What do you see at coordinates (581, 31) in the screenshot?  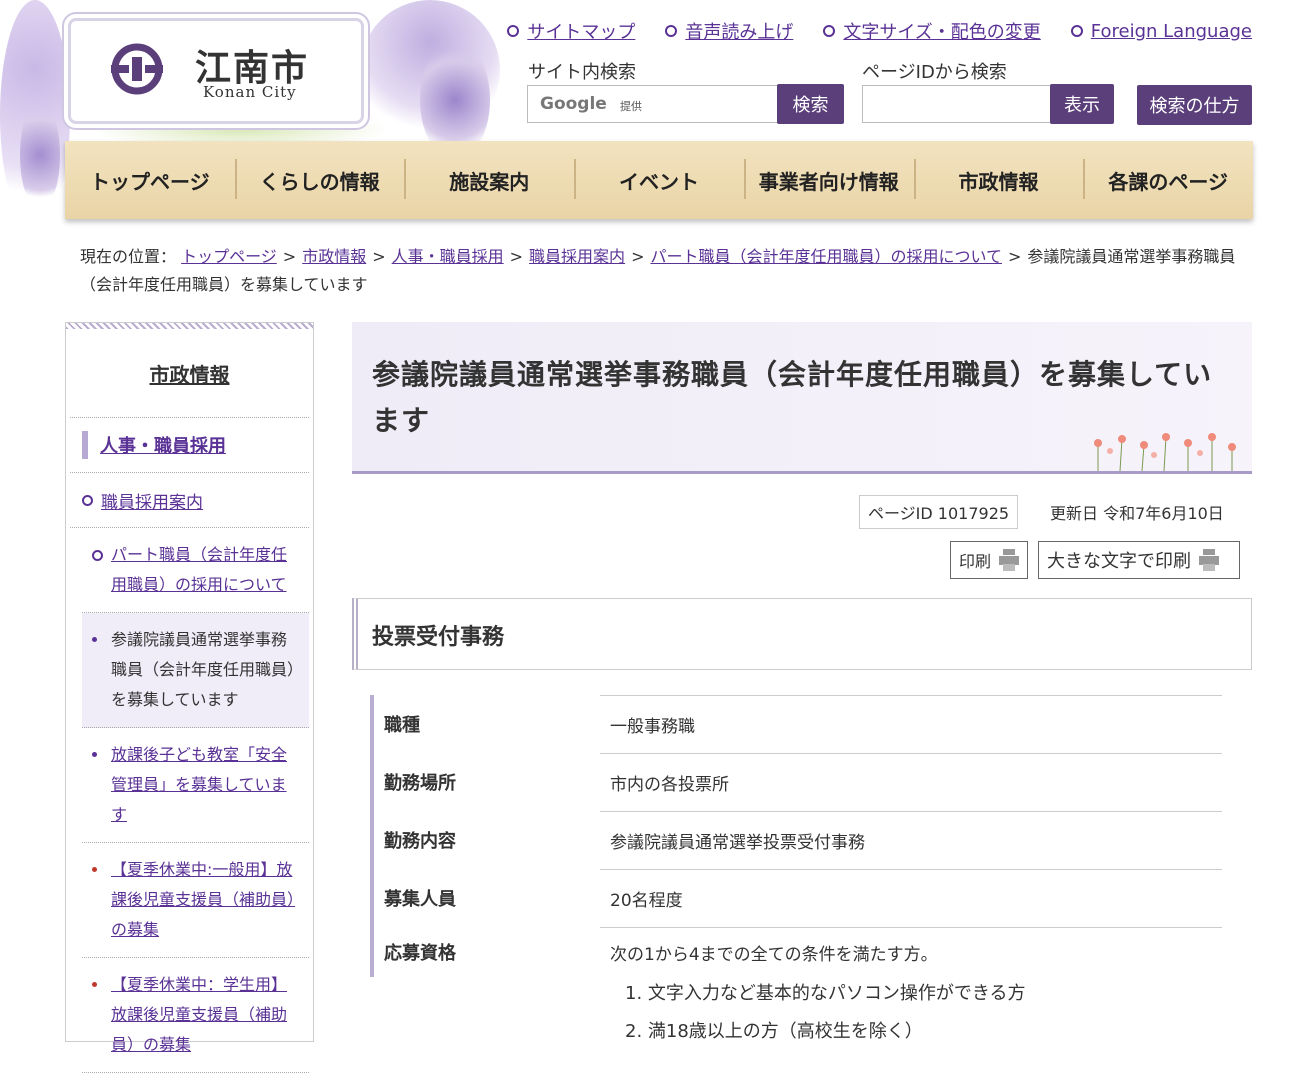 I see `sitemap-link: サイトマップ` at bounding box center [581, 31].